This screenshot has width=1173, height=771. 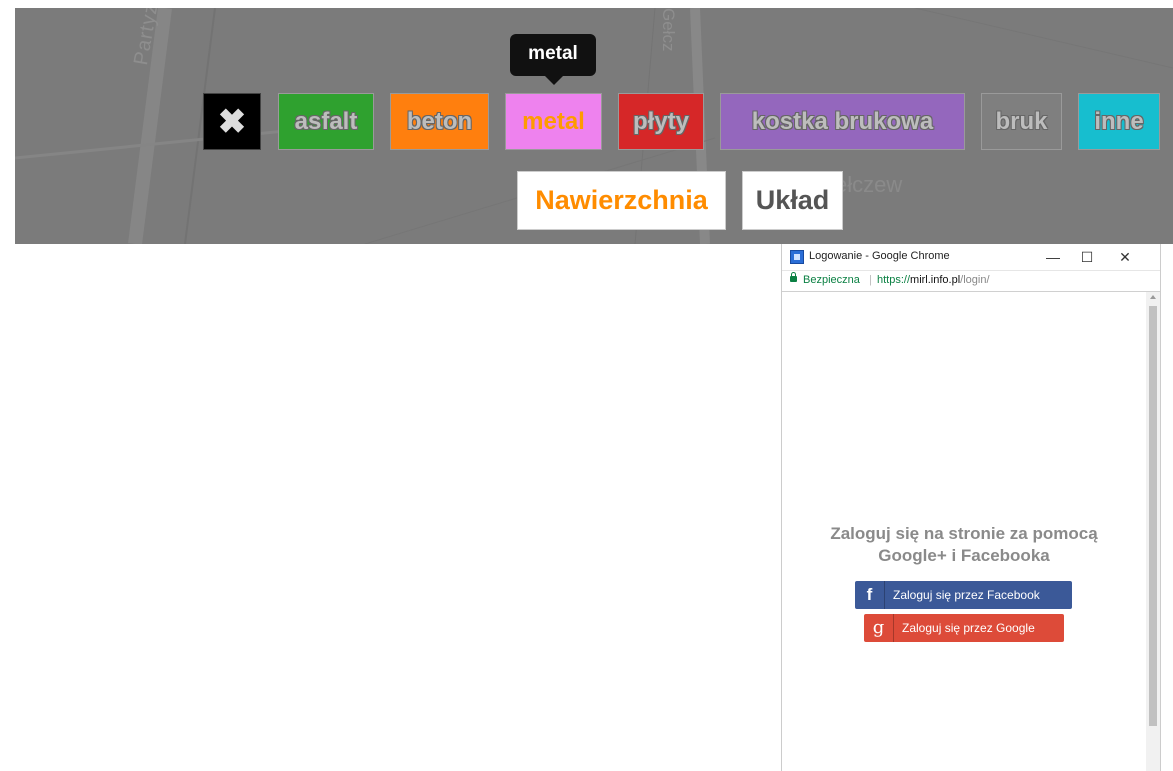 I want to click on google-login-label: Zaloguj się przez Google, so click(x=968, y=628).